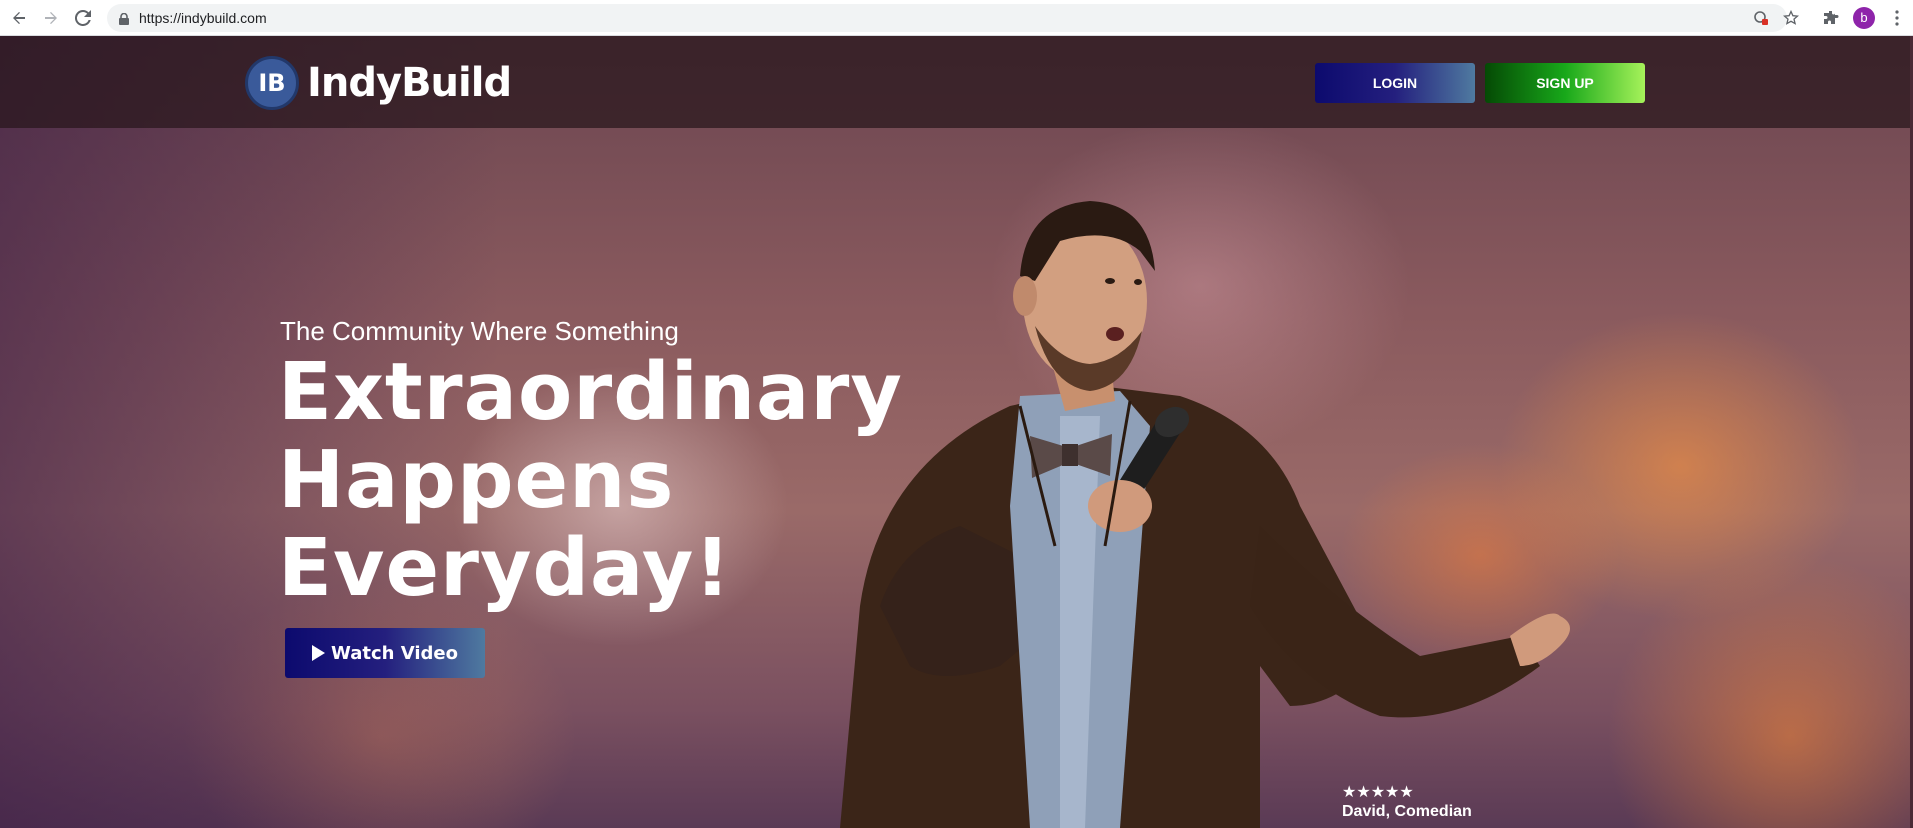 This screenshot has width=1913, height=828. What do you see at coordinates (272, 83) in the screenshot?
I see `logo-mark: IB` at bounding box center [272, 83].